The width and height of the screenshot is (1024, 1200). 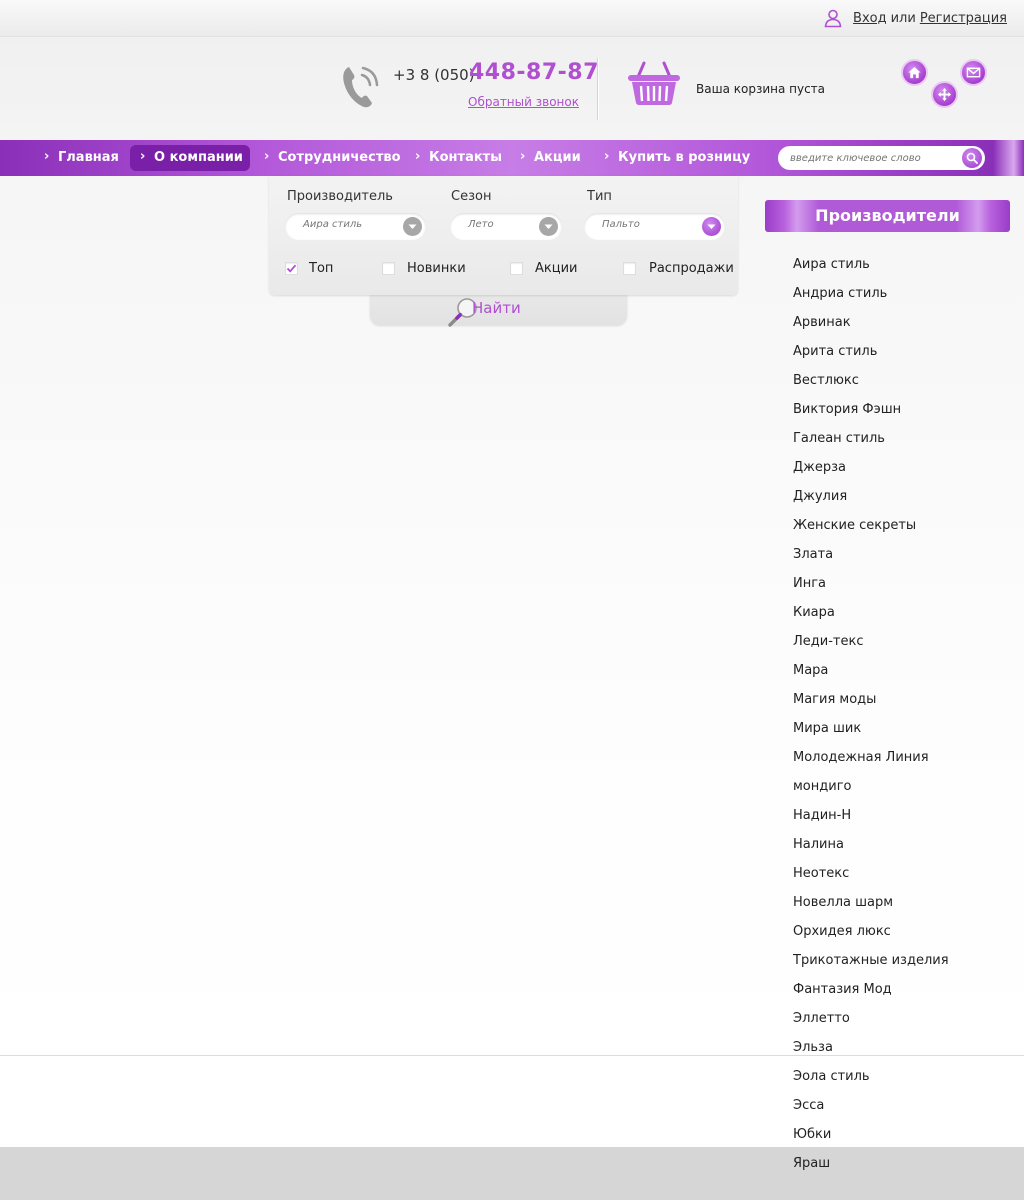 What do you see at coordinates (361, 87) in the screenshot?
I see `phone-icon` at bounding box center [361, 87].